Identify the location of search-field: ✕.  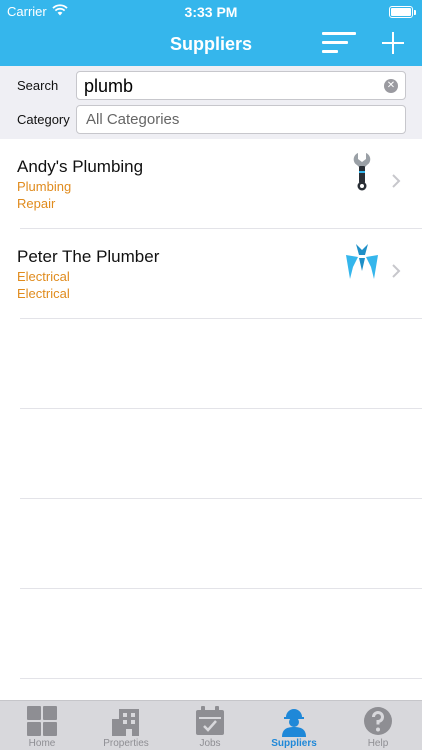
(241, 85).